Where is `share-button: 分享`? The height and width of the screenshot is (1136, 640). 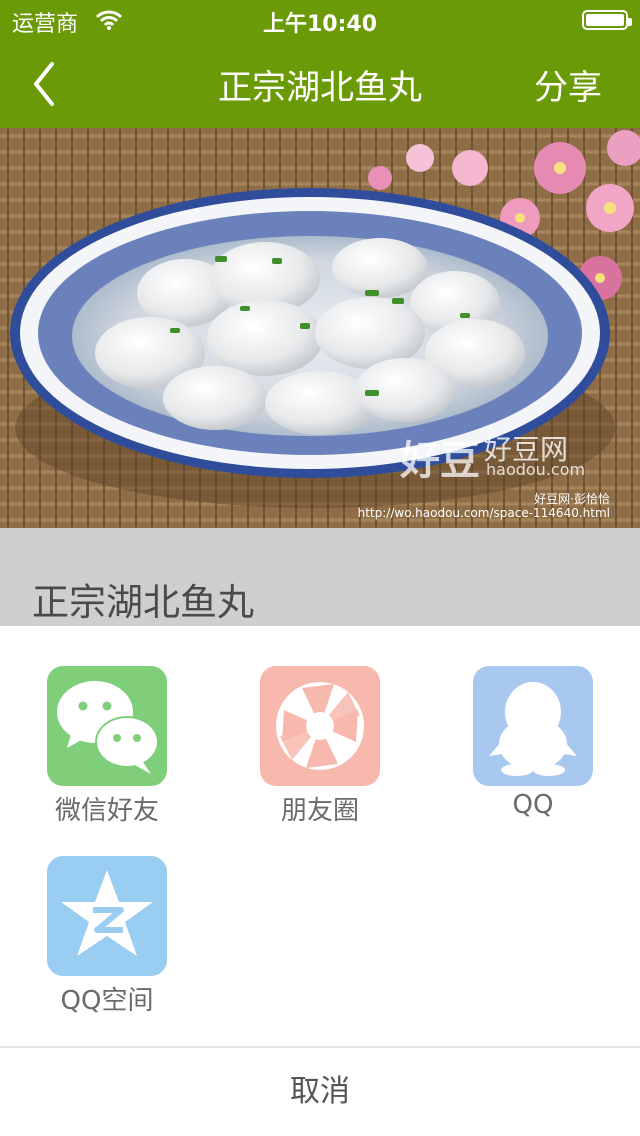
share-button: 分享 is located at coordinates (568, 84).